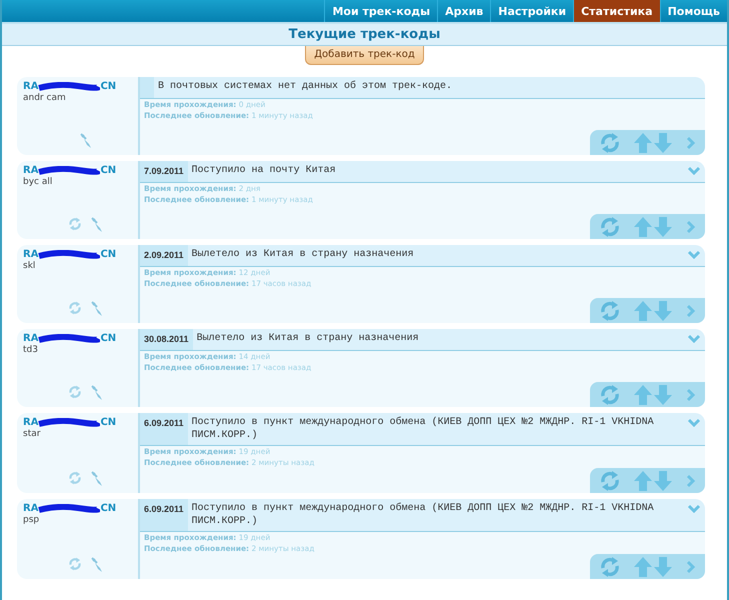 This screenshot has width=729, height=600. I want to click on track-name: andr cam, so click(45, 98).